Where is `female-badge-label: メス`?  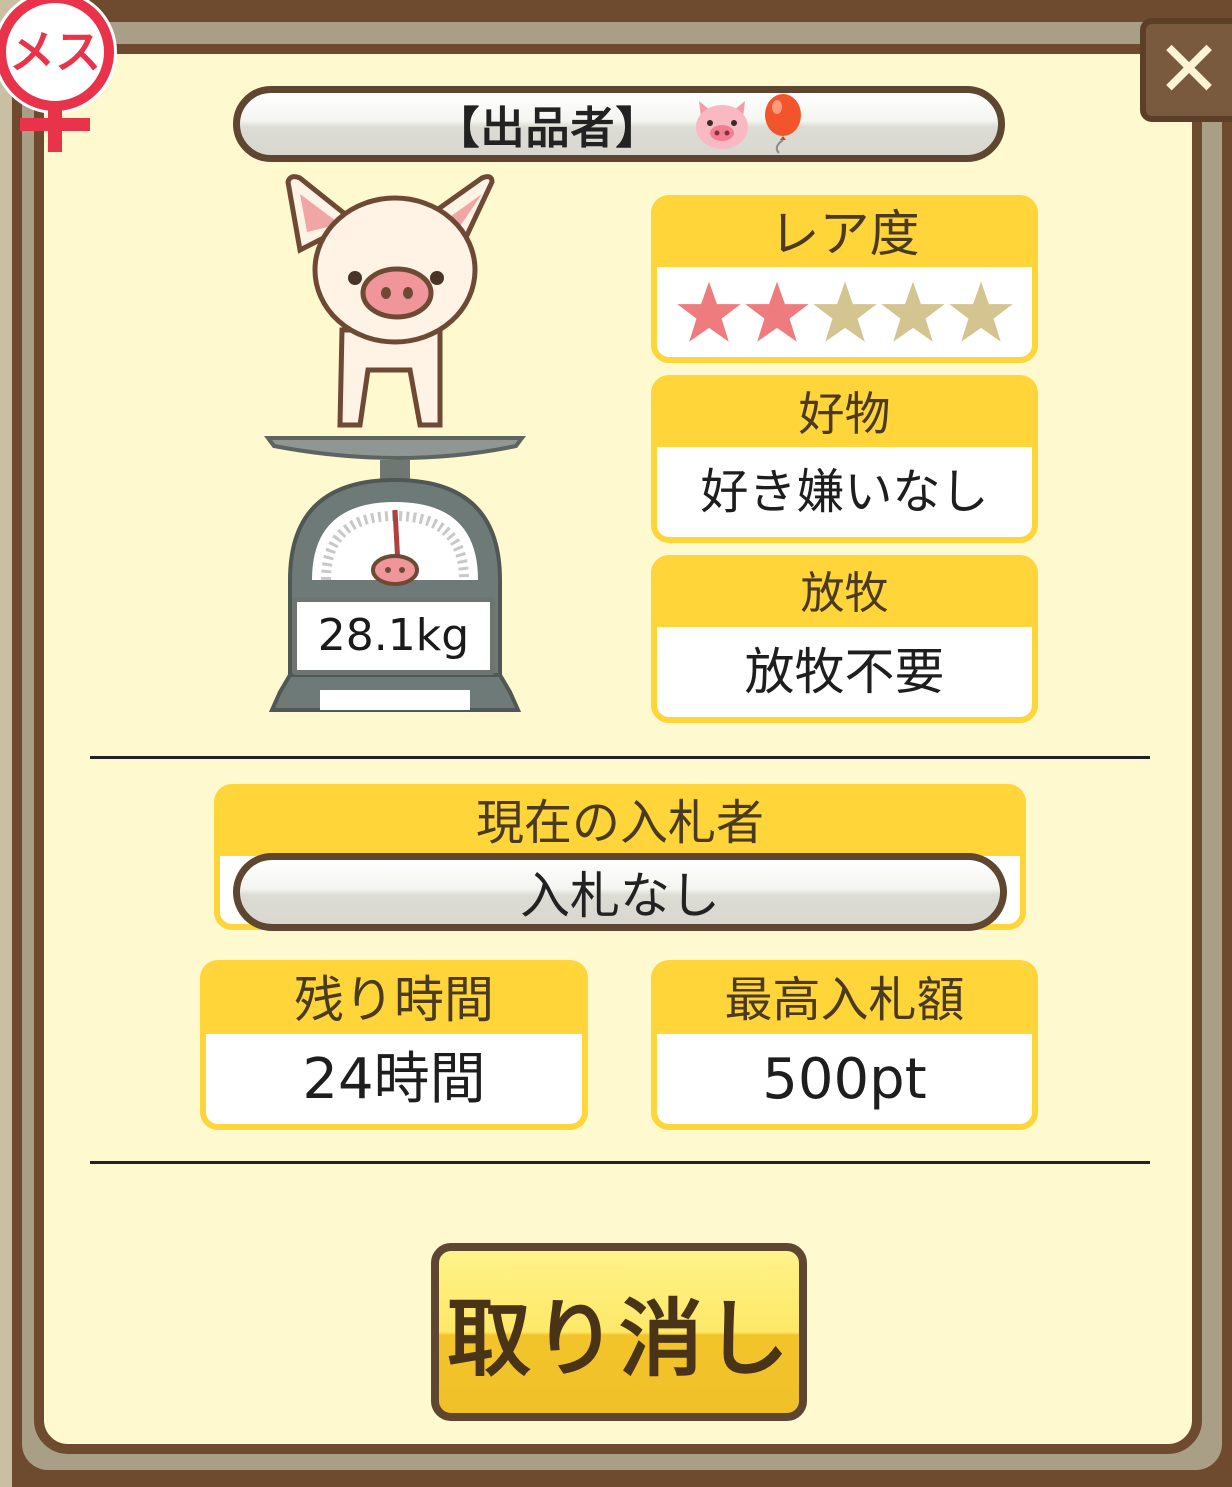 female-badge-label: メス is located at coordinates (55, 52).